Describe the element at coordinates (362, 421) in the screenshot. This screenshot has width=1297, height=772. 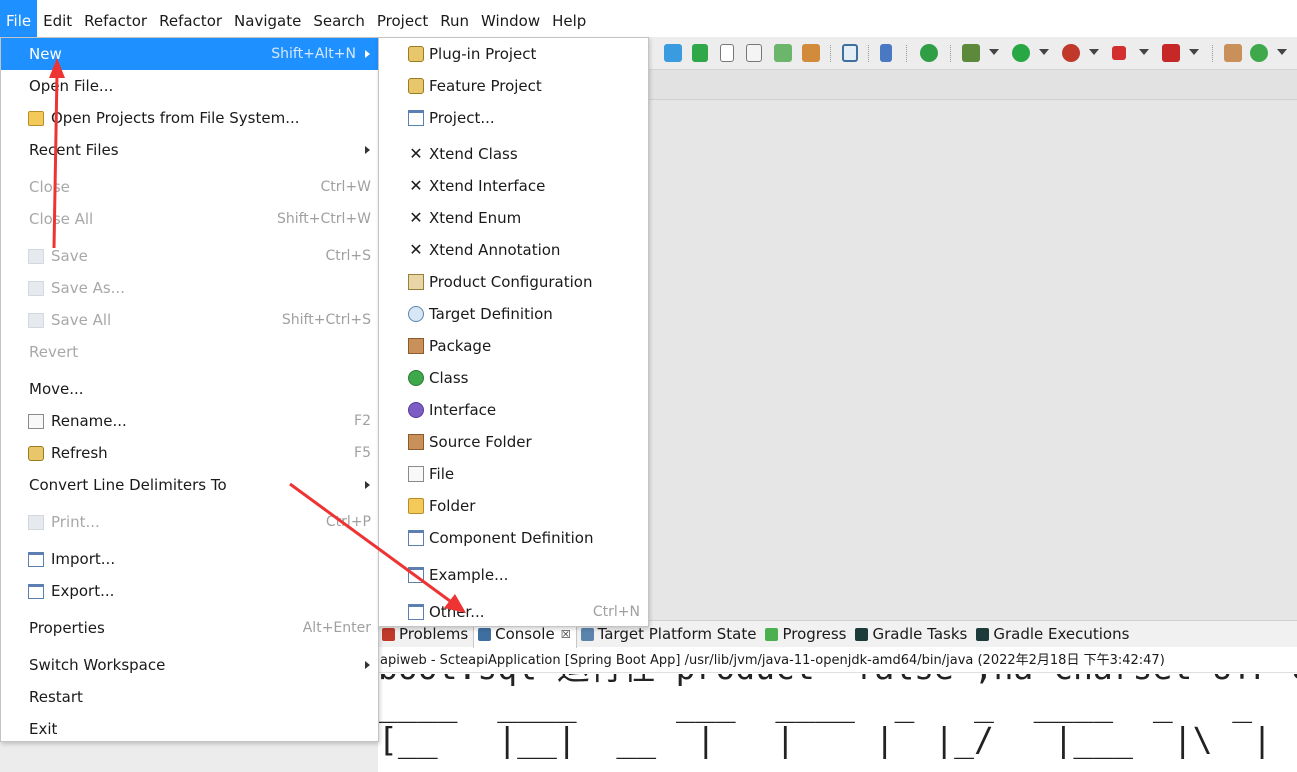
I see `menu-item-shortcut: F2` at that location.